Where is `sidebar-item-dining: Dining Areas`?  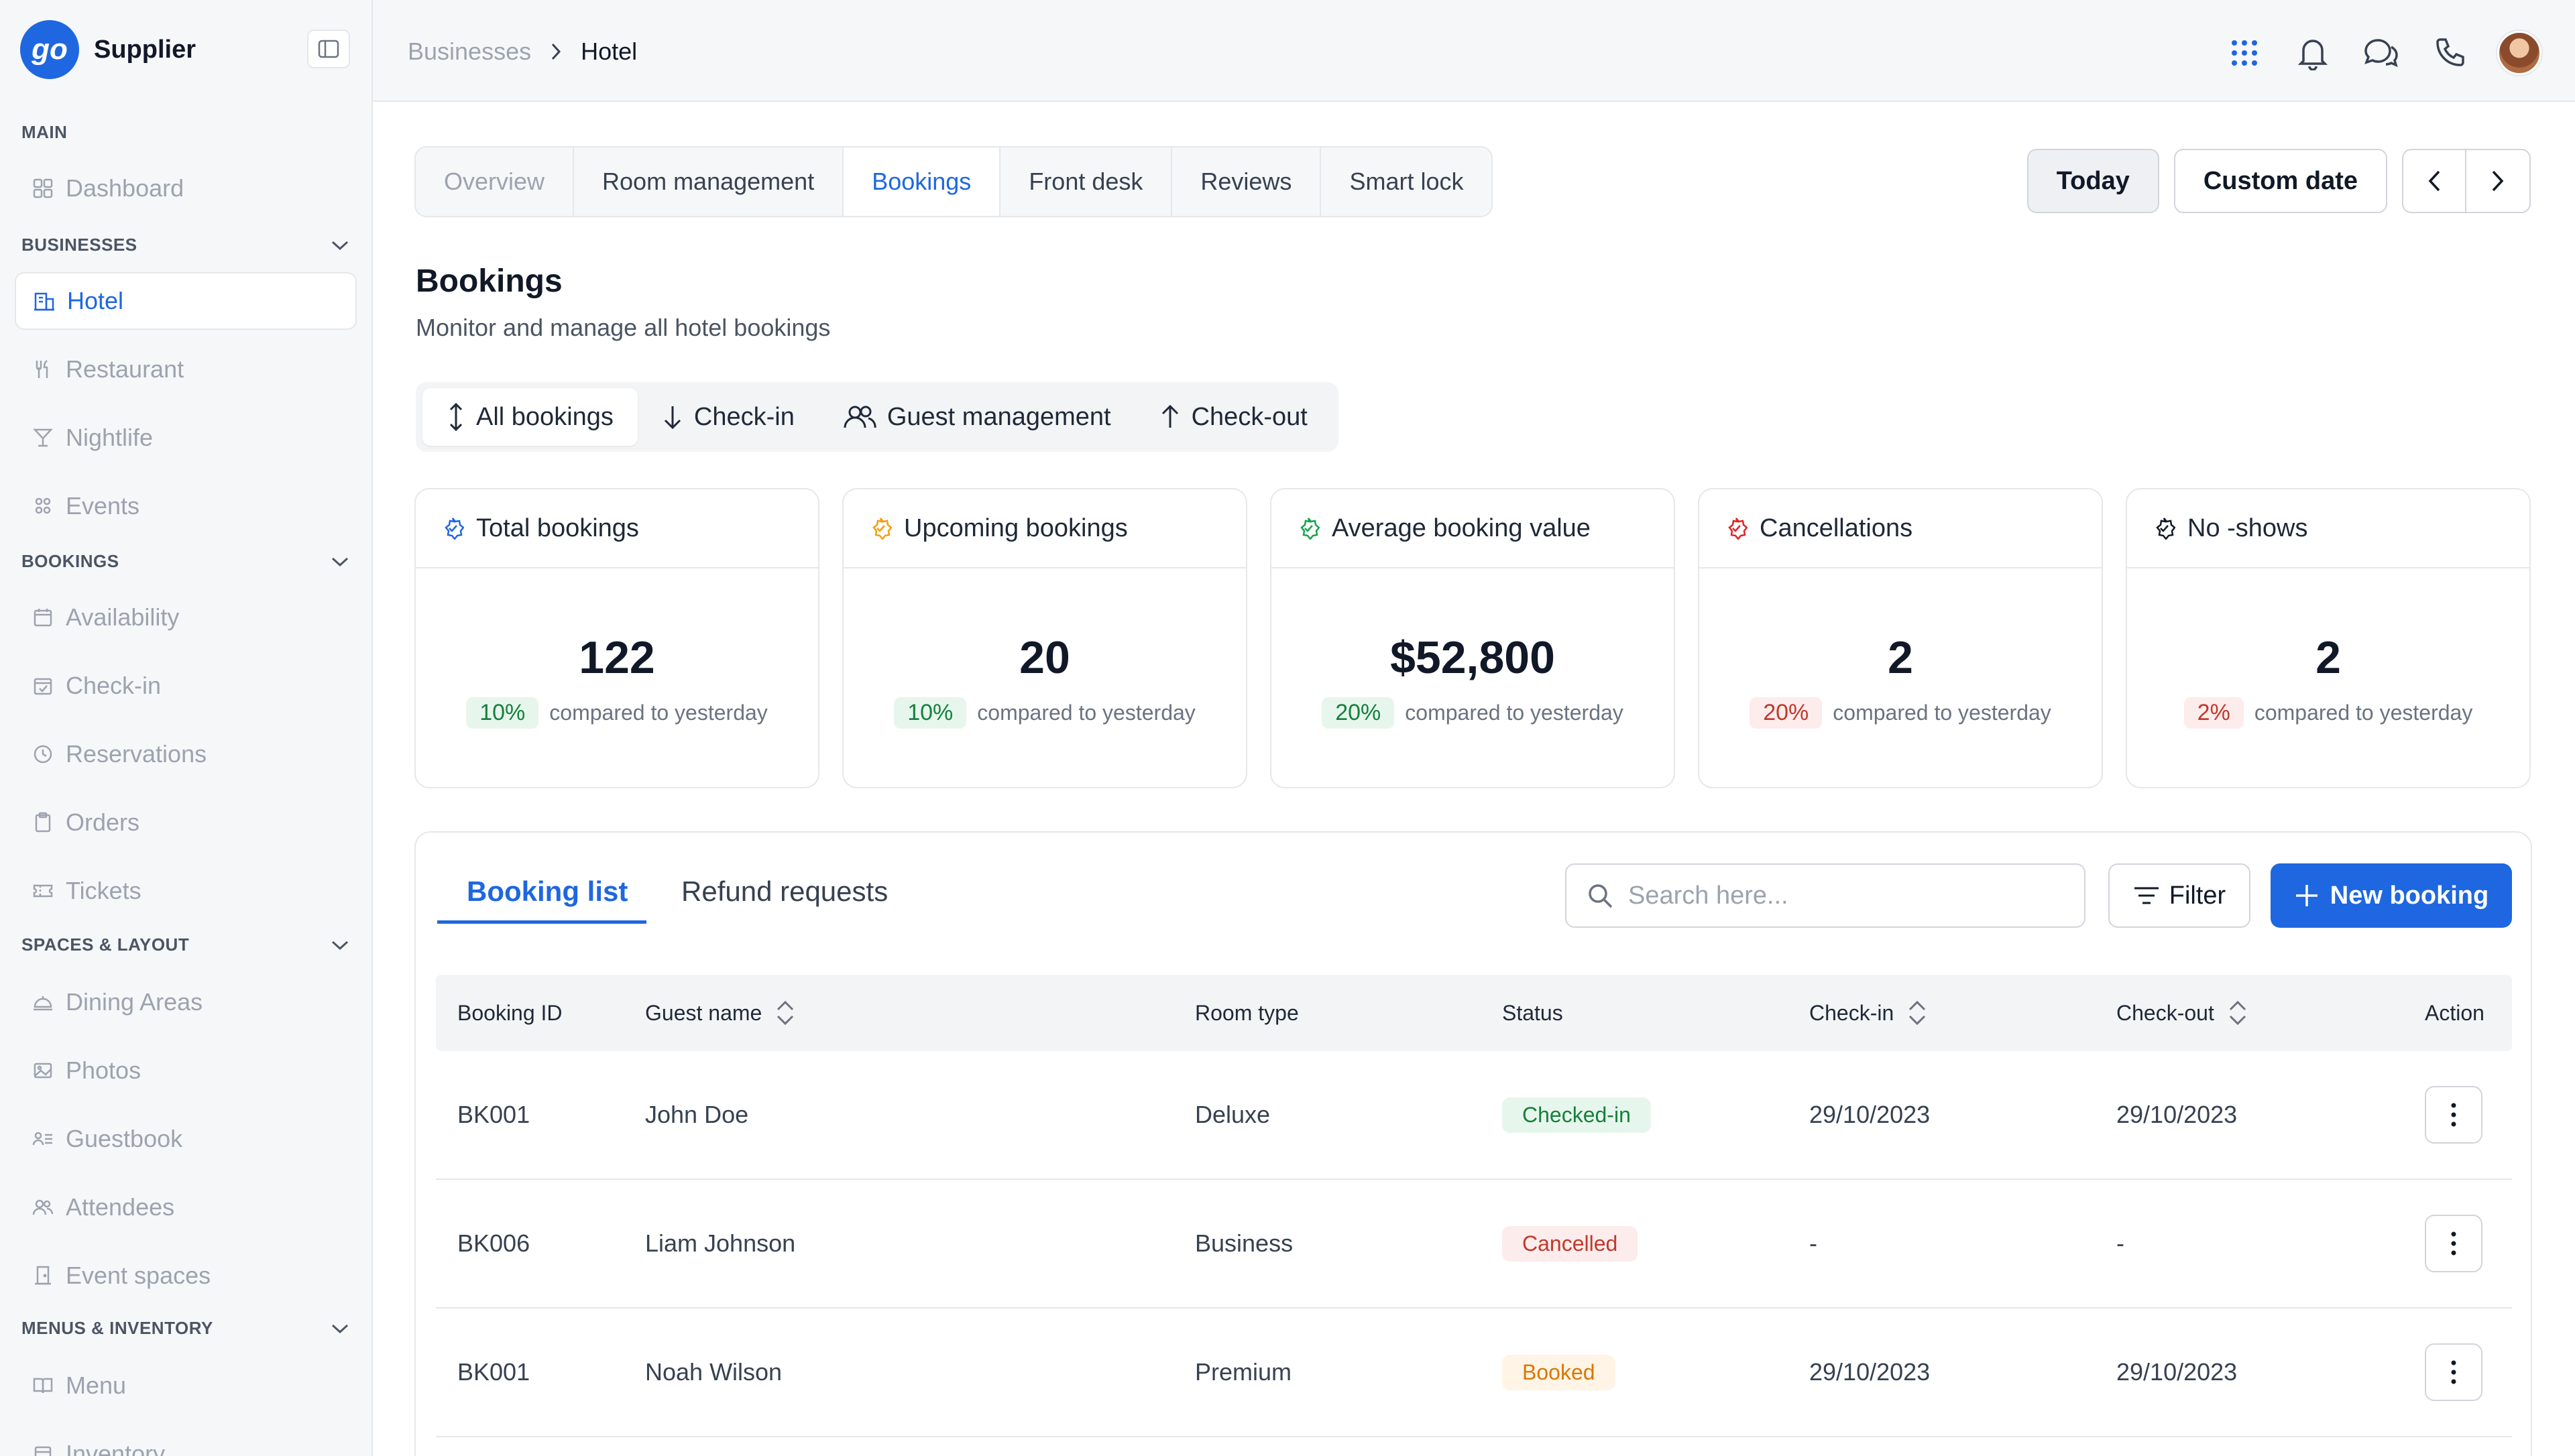
sidebar-item-dining: Dining Areas is located at coordinates (186, 1002).